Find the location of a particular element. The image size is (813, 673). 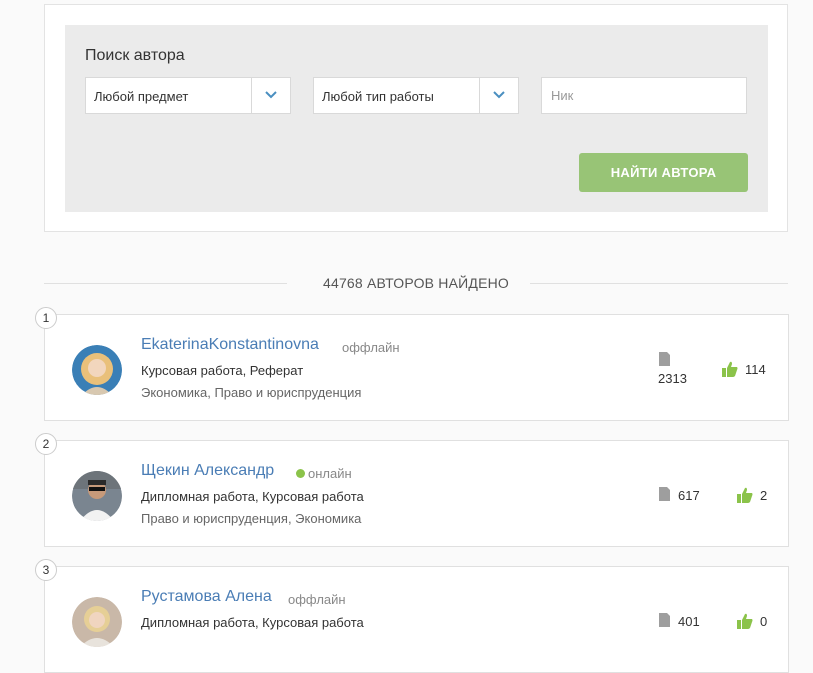

likes-count: 2 is located at coordinates (764, 495).